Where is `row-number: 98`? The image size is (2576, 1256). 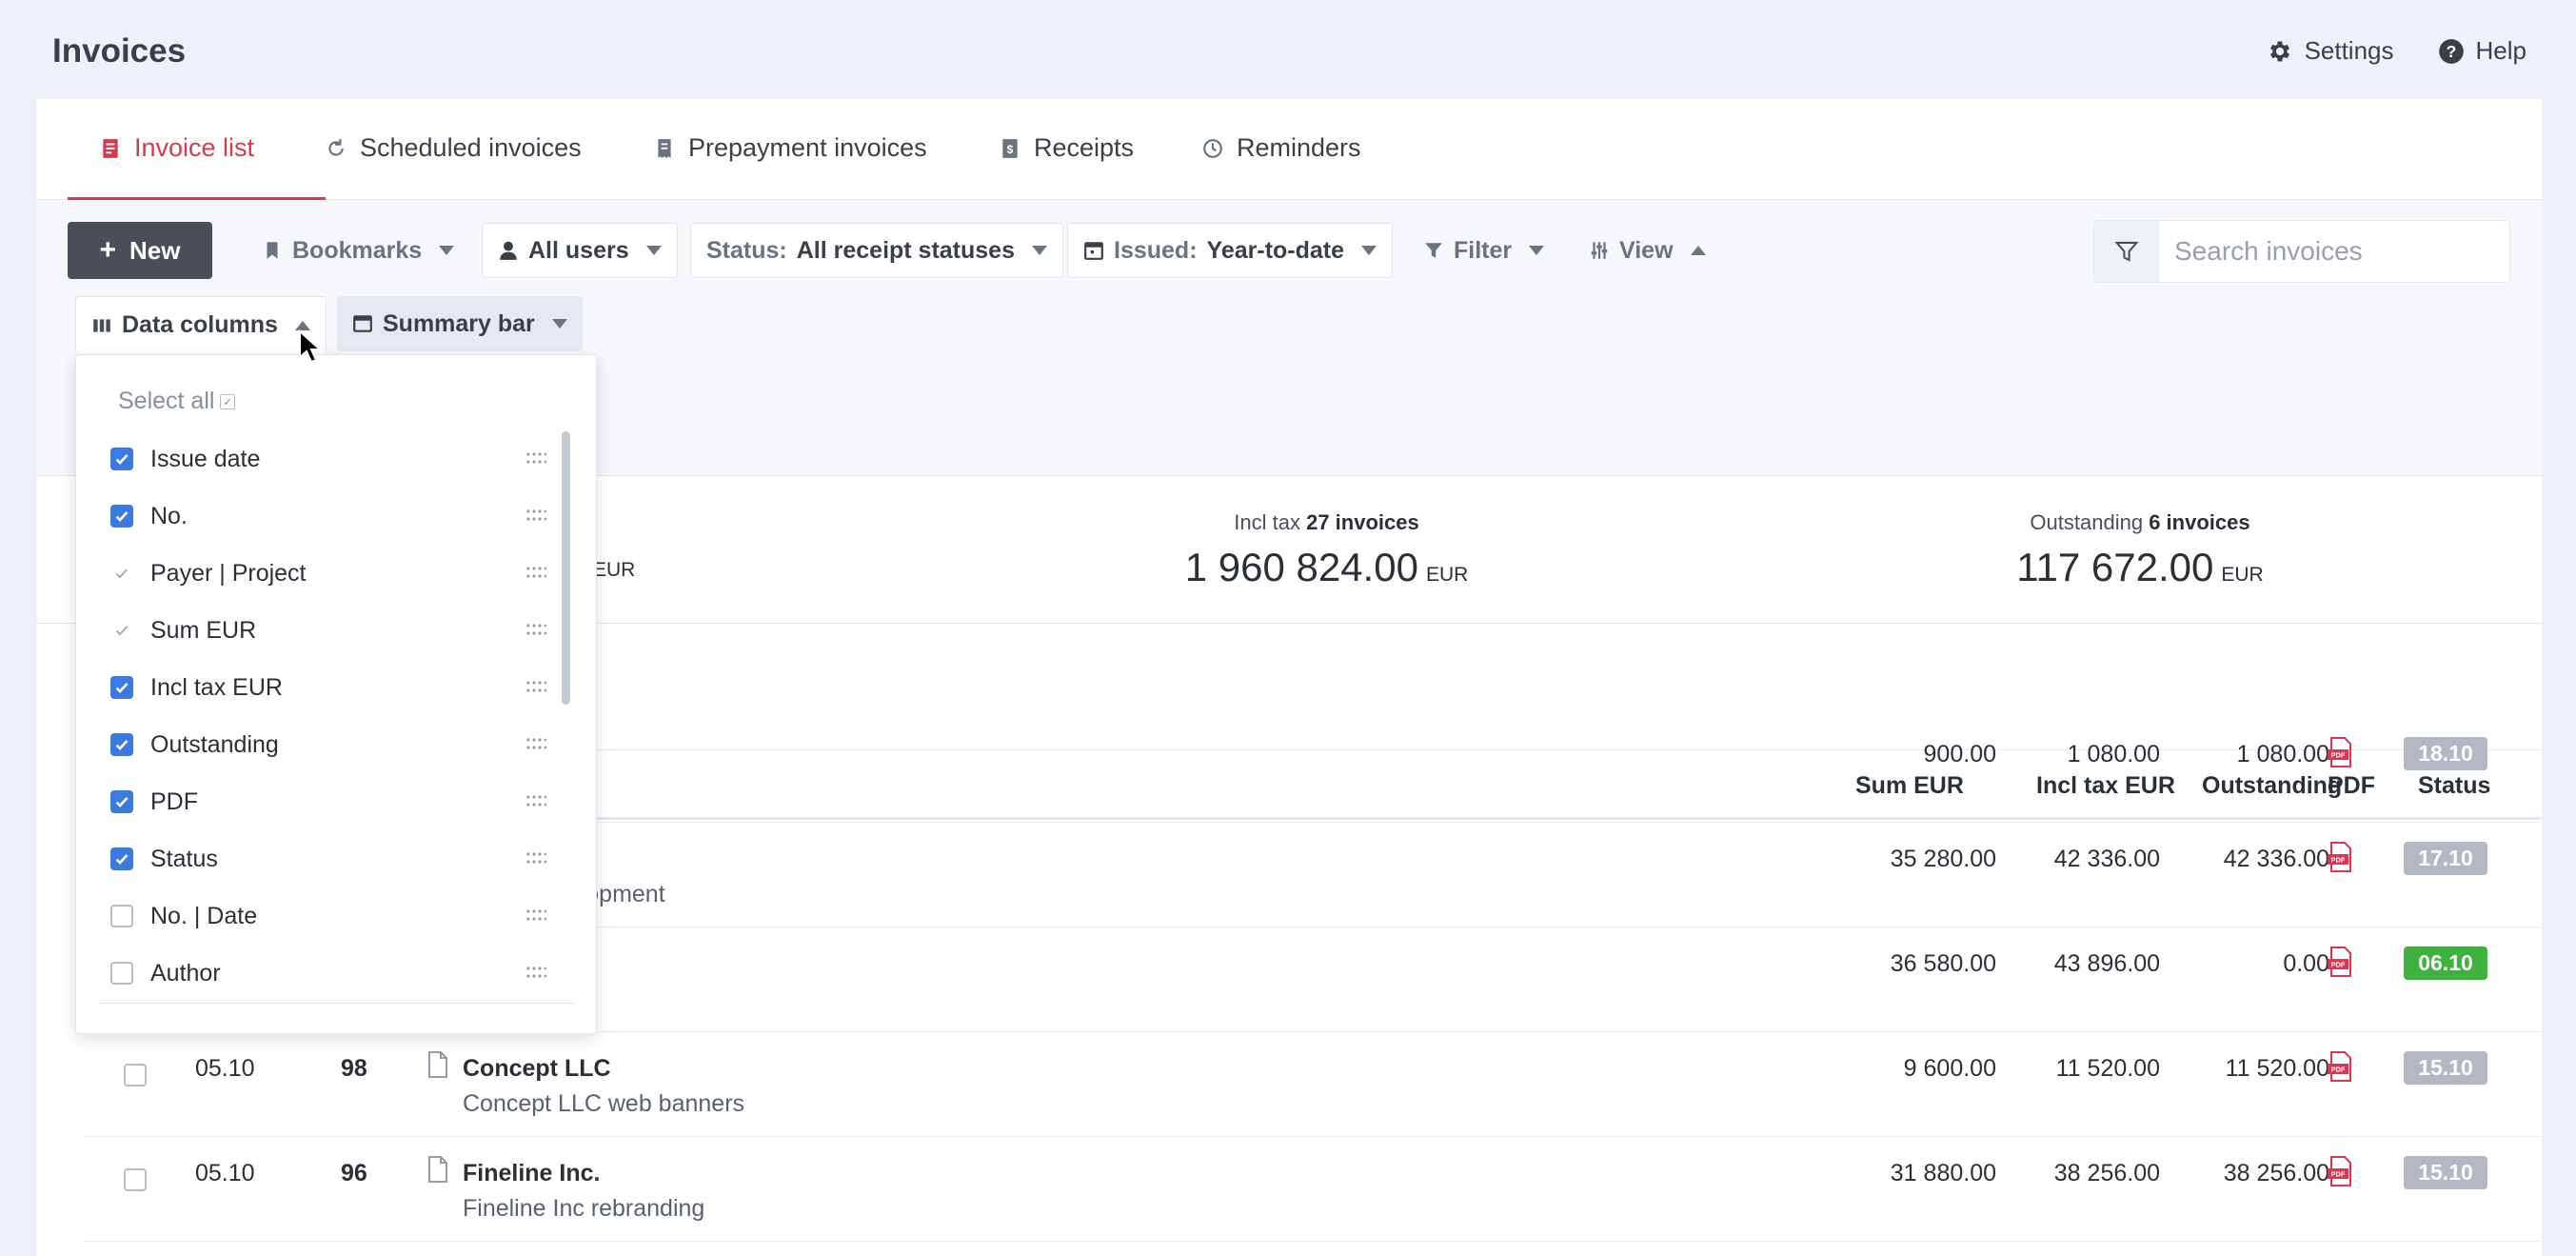
row-number: 98 is located at coordinates (354, 1068).